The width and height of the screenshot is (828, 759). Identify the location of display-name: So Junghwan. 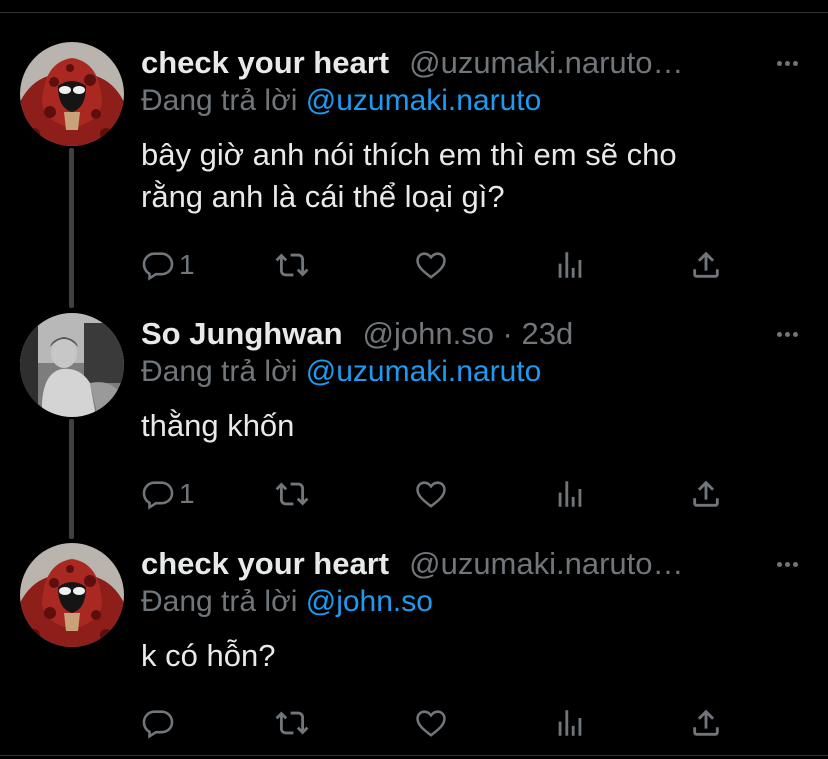
(242, 334).